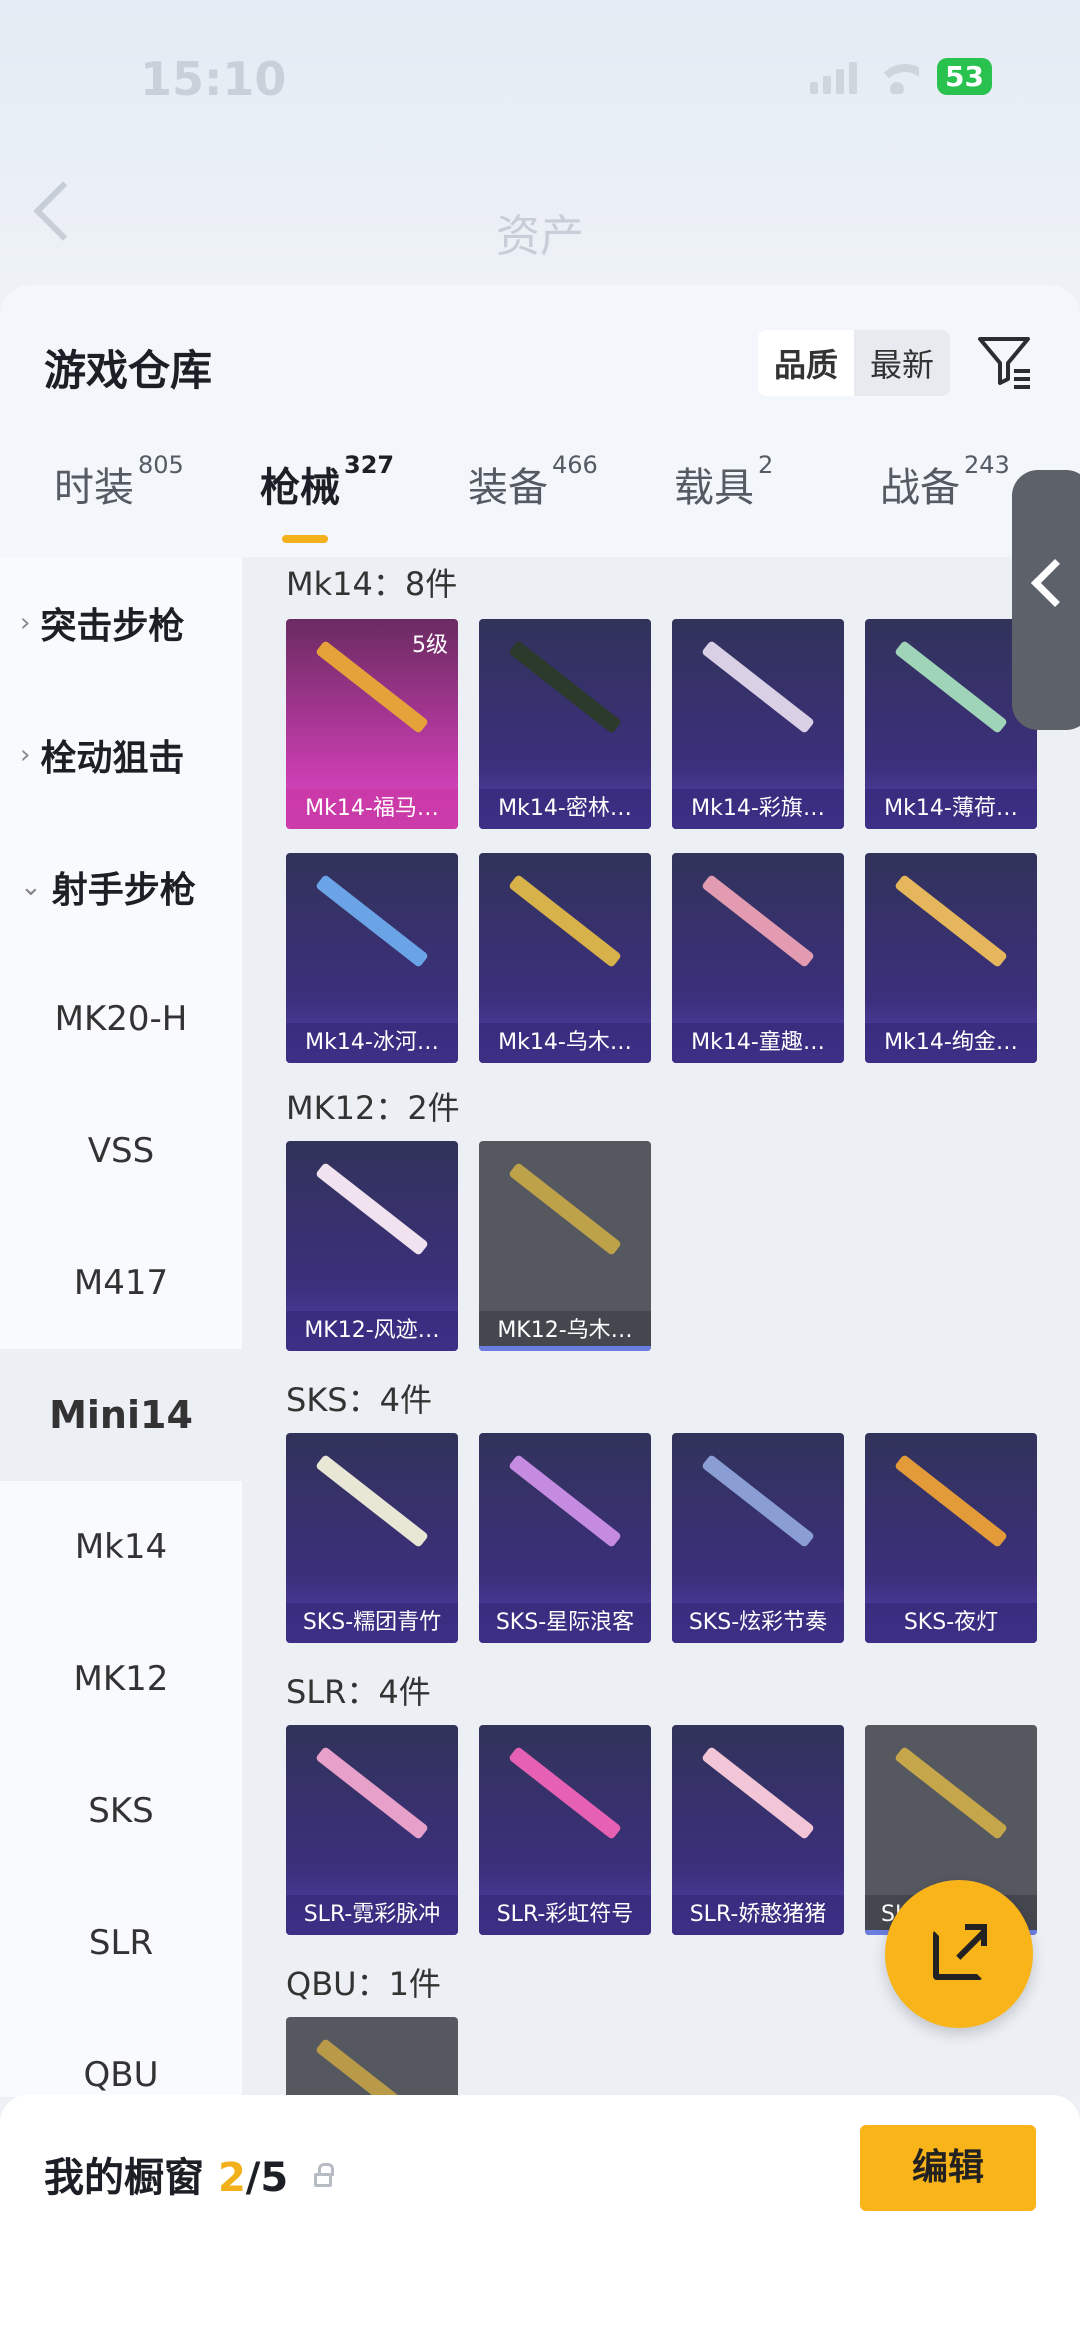  I want to click on external-link-arrowhead, so click(976, 1935).